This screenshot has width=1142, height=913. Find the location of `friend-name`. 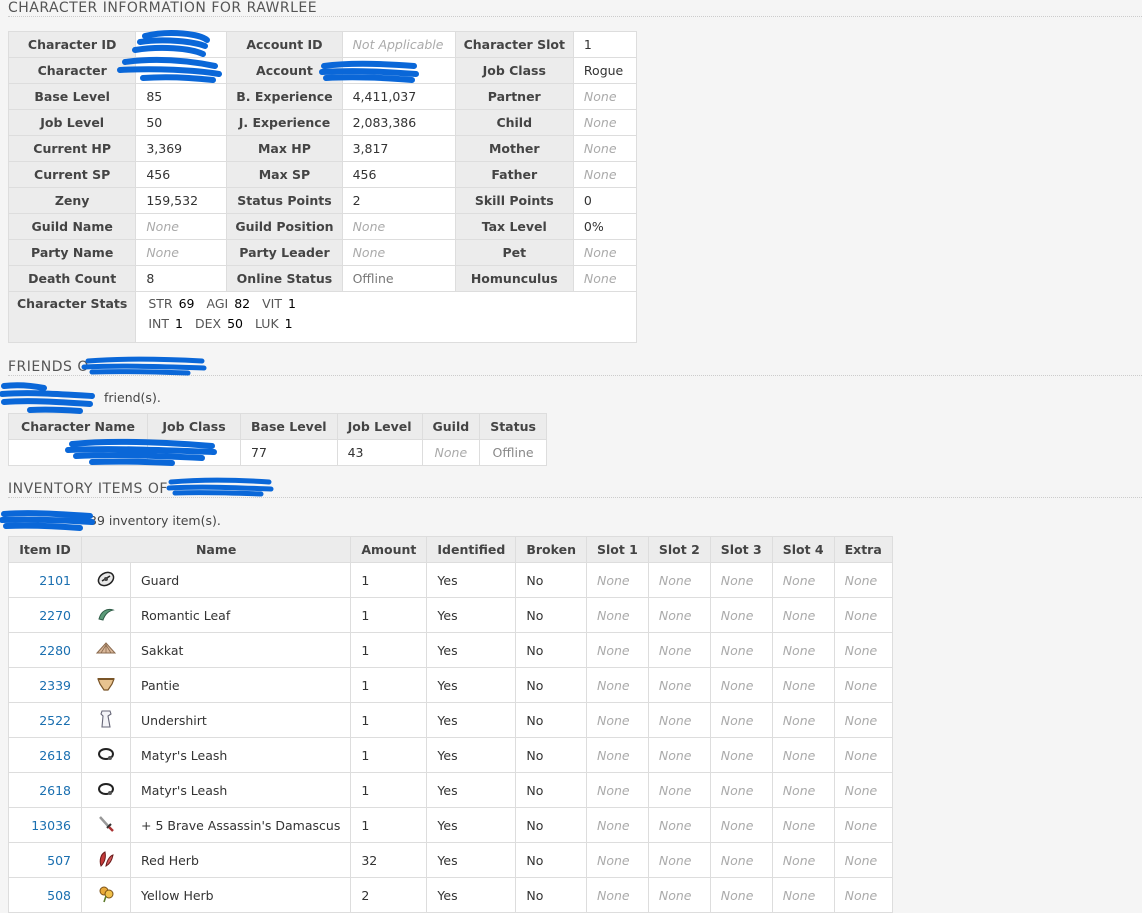

friend-name is located at coordinates (78, 452).